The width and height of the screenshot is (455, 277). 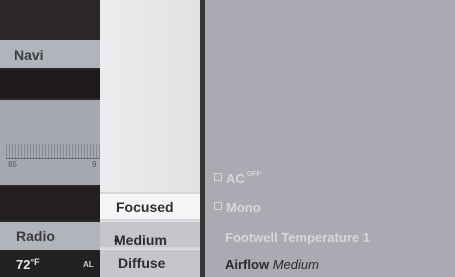 I want to click on airflow-value: Medium, so click(x=295, y=264).